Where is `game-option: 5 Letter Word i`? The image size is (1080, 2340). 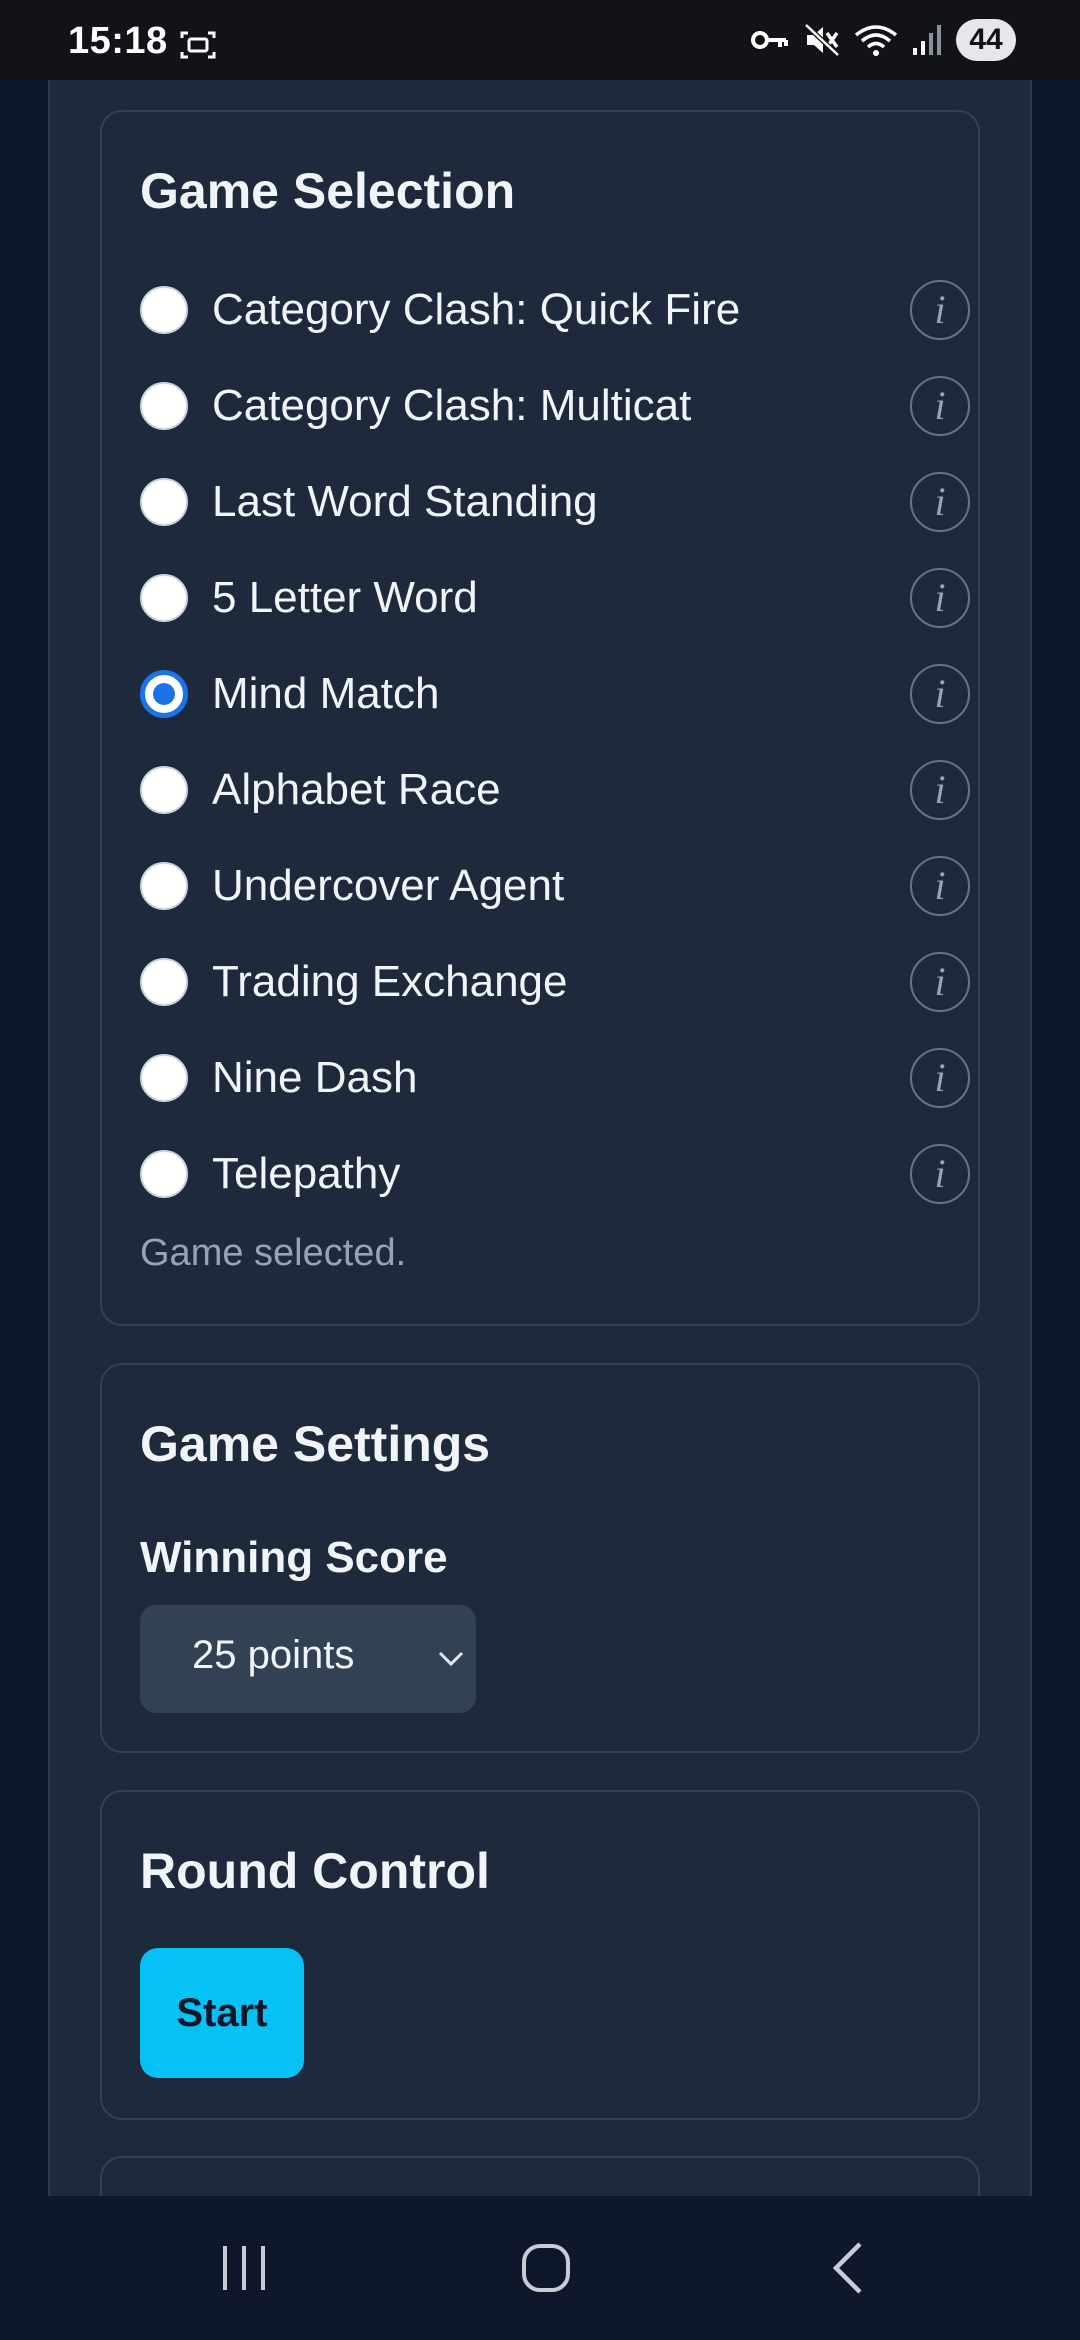
game-option: 5 Letter Word i is located at coordinates (555, 598).